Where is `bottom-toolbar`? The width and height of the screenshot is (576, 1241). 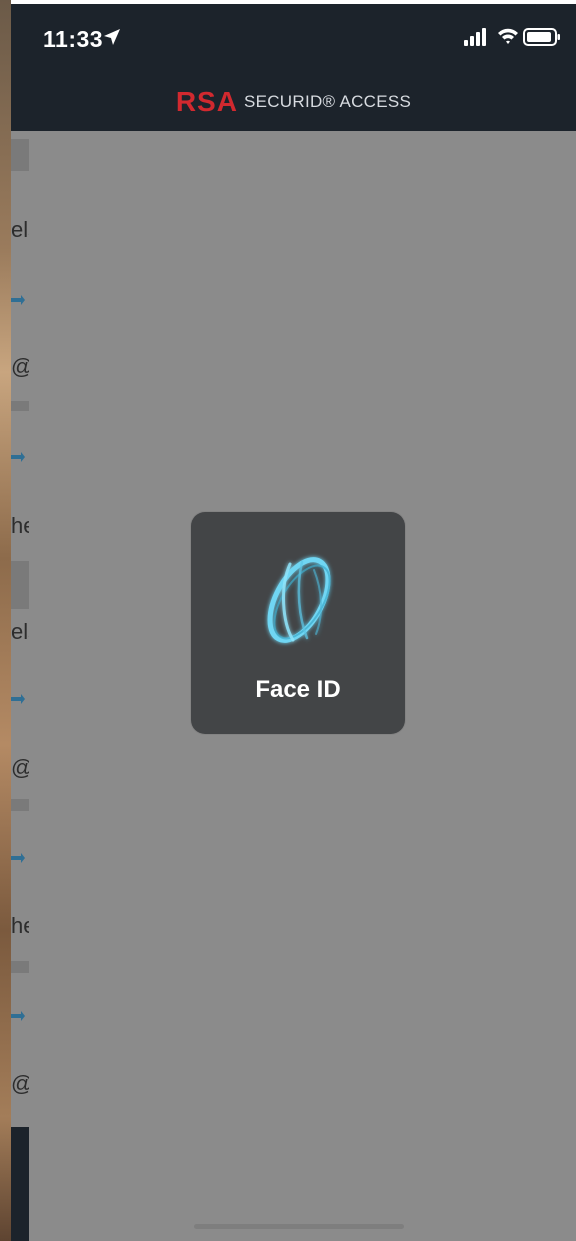 bottom-toolbar is located at coordinates (20, 1184).